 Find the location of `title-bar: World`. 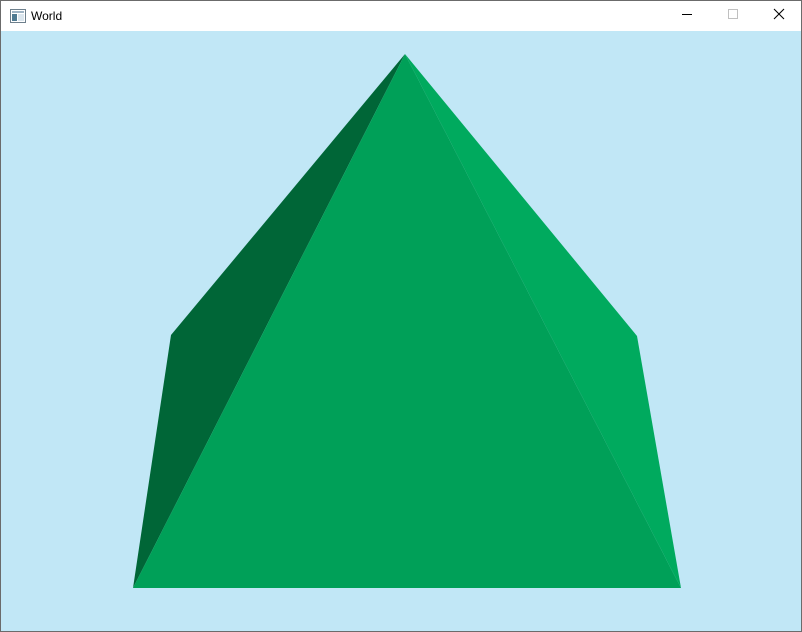

title-bar: World is located at coordinates (401, 16).